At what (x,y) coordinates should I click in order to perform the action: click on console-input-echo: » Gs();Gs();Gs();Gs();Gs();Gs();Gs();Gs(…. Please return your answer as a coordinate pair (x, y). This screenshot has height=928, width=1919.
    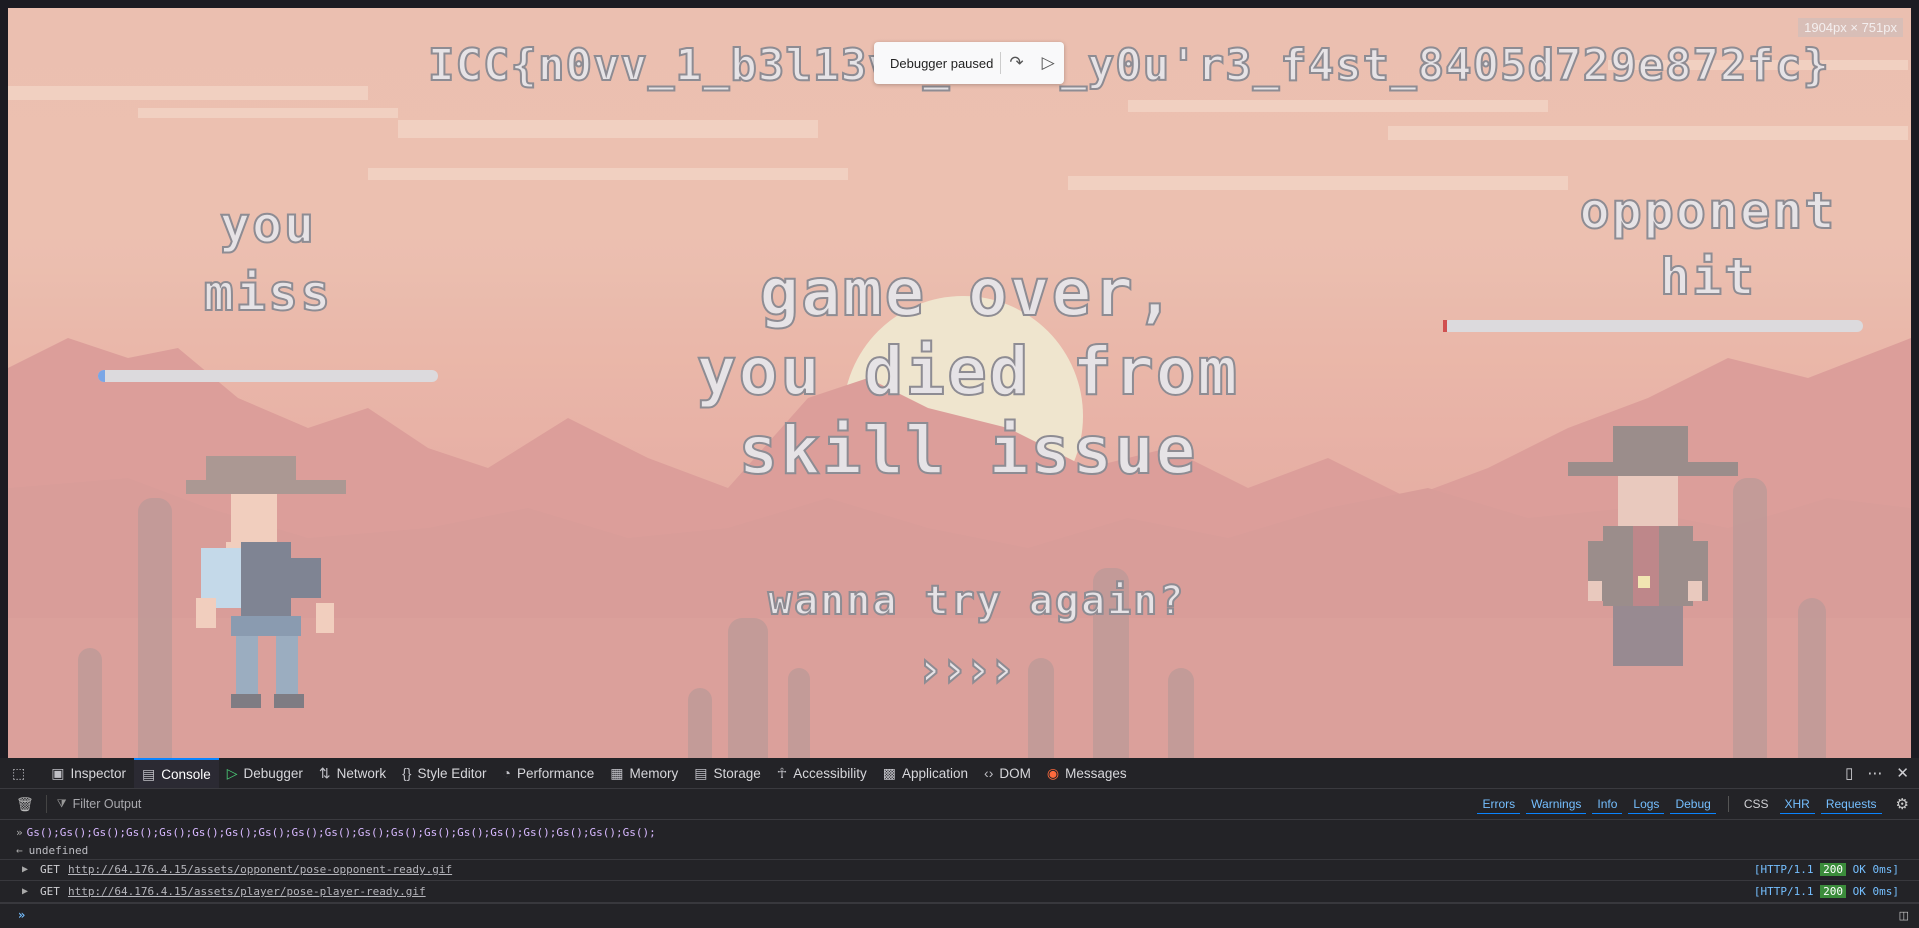
    Looking at the image, I should click on (959, 832).